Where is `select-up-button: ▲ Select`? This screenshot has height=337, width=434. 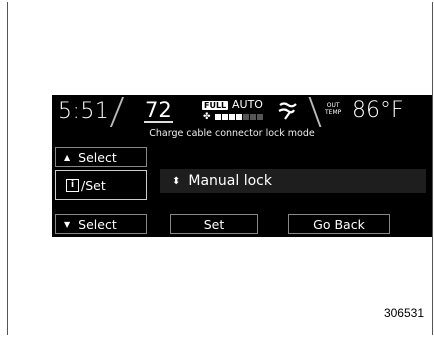 select-up-button: ▲ Select is located at coordinates (101, 157).